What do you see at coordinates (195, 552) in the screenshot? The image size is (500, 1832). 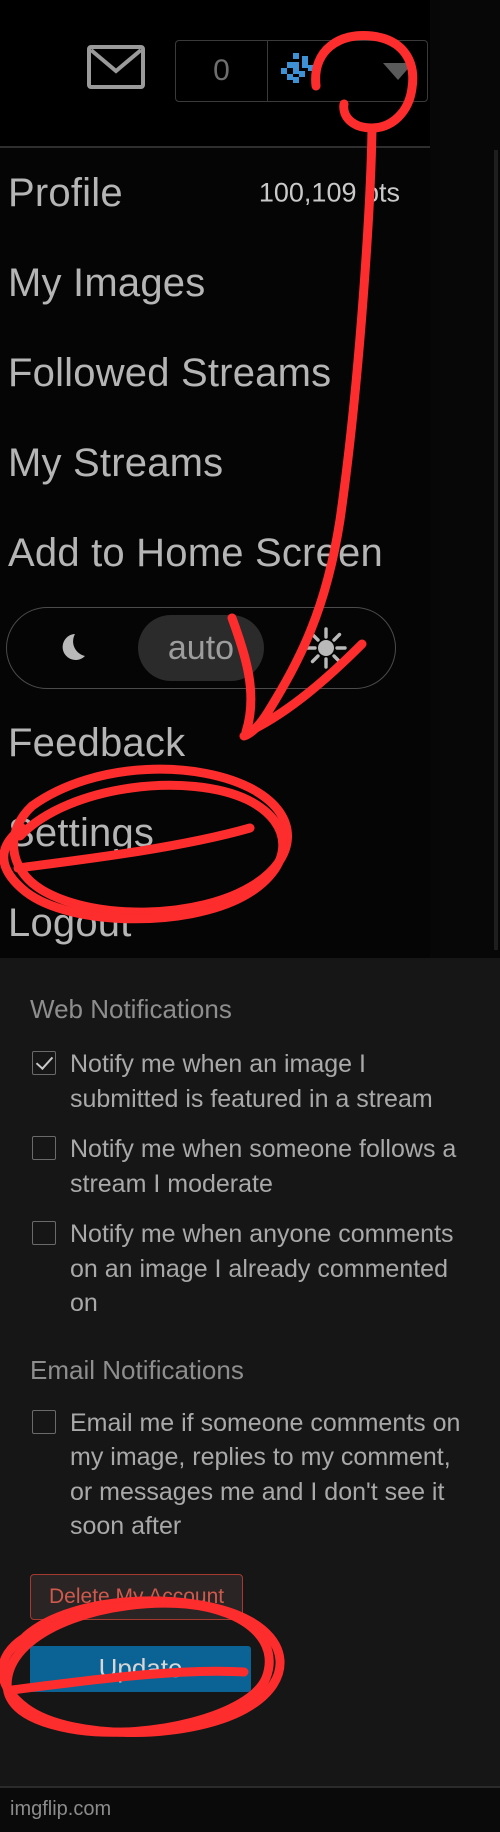 I see `menu-item-label: Add to Home Screen` at bounding box center [195, 552].